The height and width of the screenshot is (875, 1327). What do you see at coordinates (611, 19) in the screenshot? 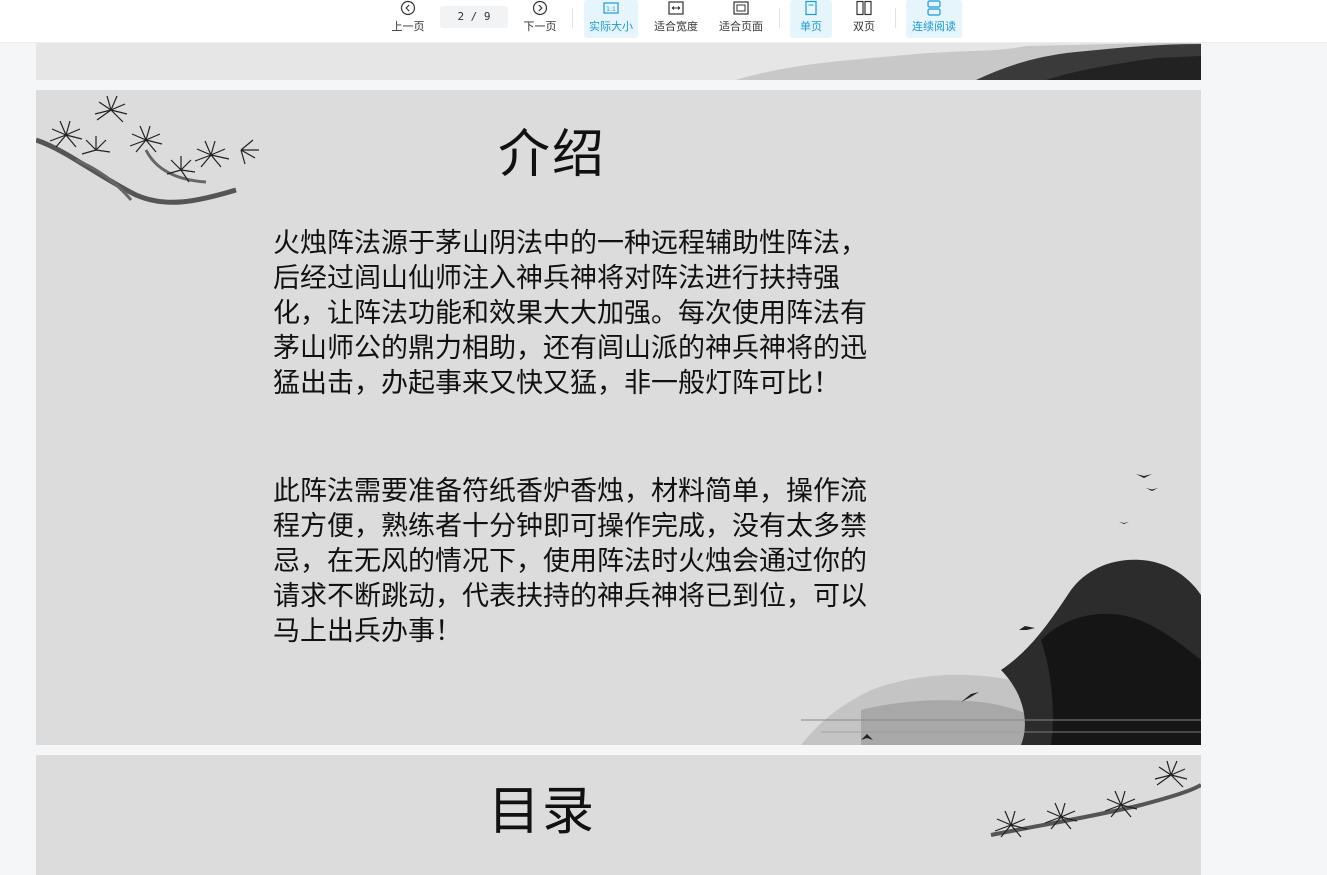
I see `actual-size-button: 1:1 实际大小` at bounding box center [611, 19].